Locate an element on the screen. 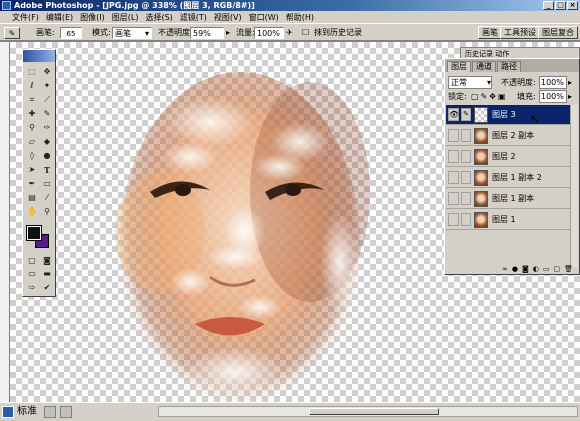 The width and height of the screenshot is (580, 421). move-tool-icon: ✥ is located at coordinates (47, 72).